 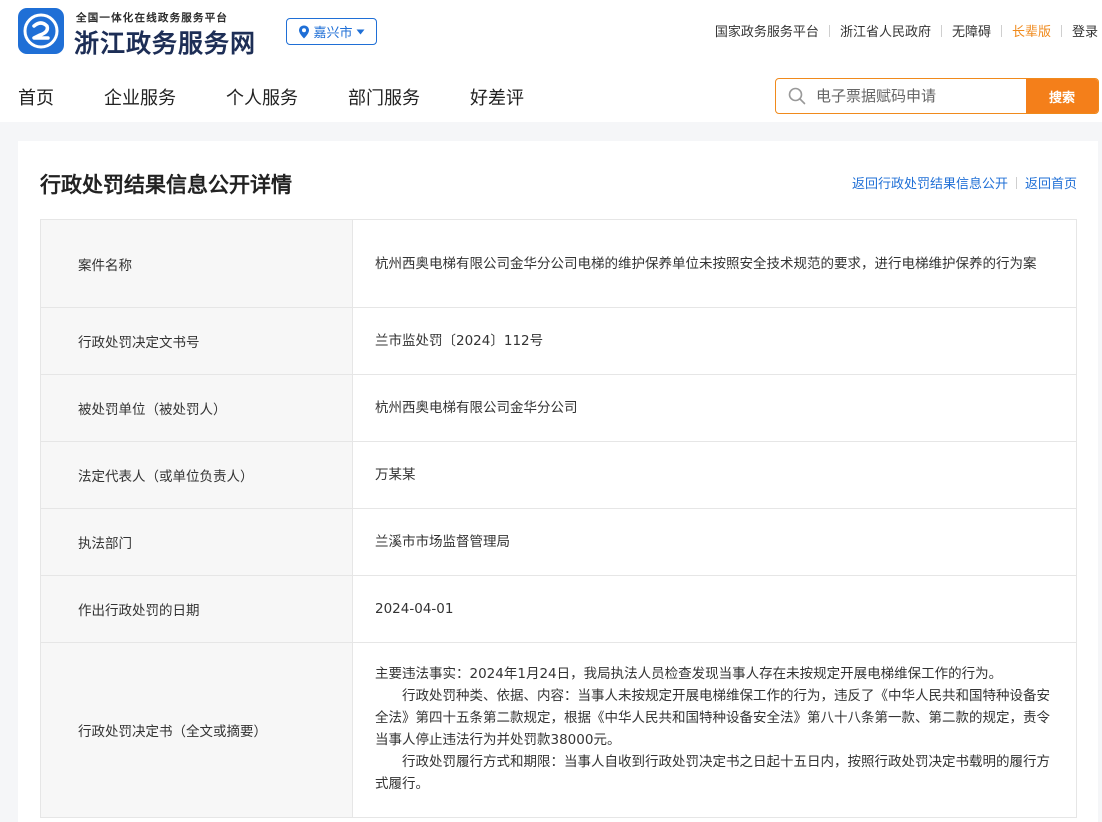 I want to click on row-label-case-name: 案件名称, so click(x=197, y=263).